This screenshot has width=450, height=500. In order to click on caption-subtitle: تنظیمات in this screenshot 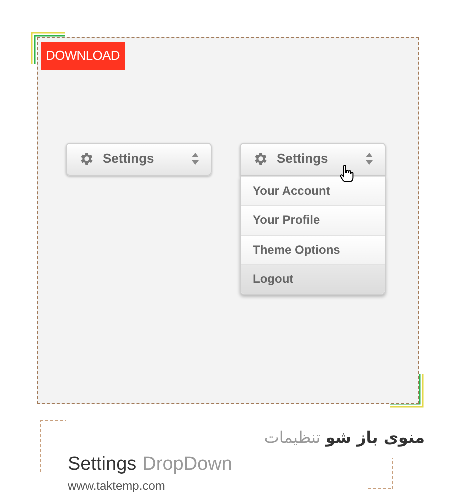, I will do `click(292, 438)`.